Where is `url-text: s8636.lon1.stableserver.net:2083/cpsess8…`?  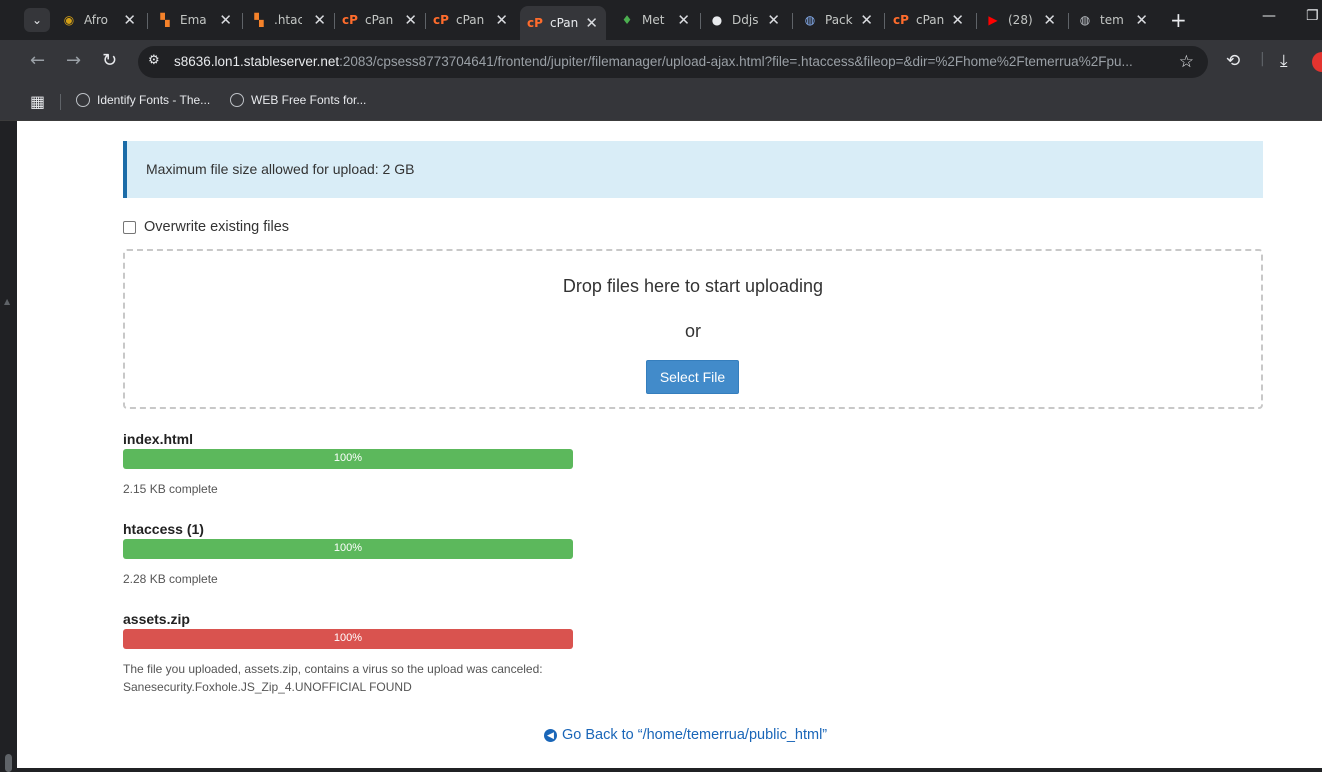
url-text: s8636.lon1.stableserver.net:2083/cpsess8… is located at coordinates (669, 61).